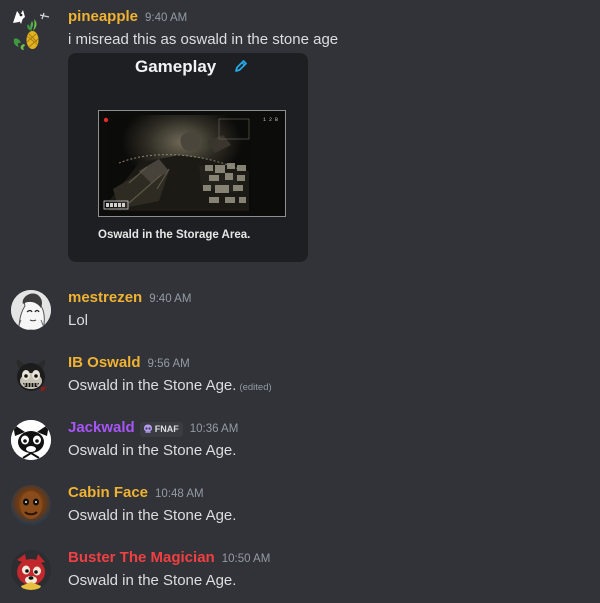 Image resolution: width=600 pixels, height=603 pixels. I want to click on timestamp: 9:56 AM, so click(169, 364).